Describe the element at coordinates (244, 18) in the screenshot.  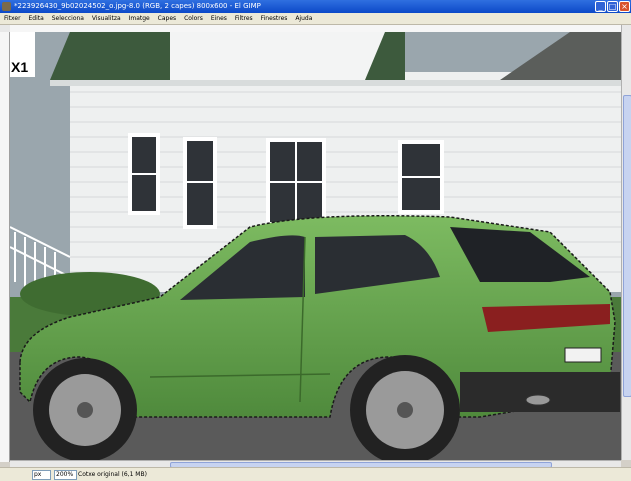
I see `menu-item-filtres: Filtres` at that location.